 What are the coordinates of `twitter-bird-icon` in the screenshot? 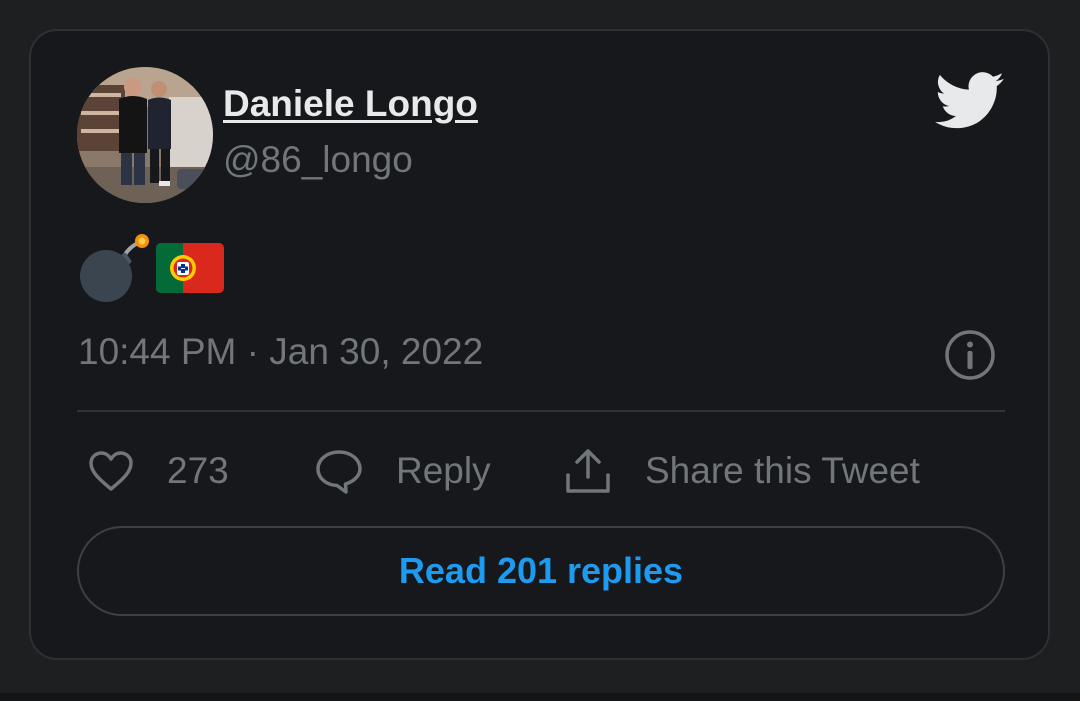 It's located at (970, 101).